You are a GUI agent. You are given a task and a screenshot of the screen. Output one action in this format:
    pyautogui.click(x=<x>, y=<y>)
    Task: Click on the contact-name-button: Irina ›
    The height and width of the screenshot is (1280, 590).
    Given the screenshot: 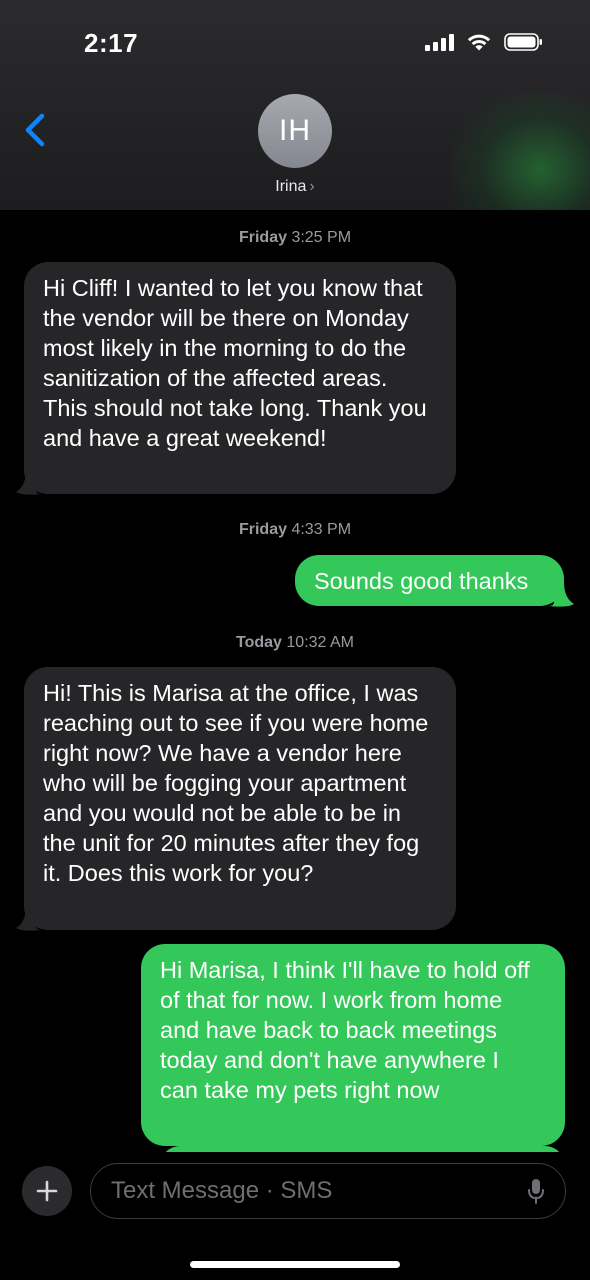 What is the action you would take?
    pyautogui.click(x=295, y=187)
    